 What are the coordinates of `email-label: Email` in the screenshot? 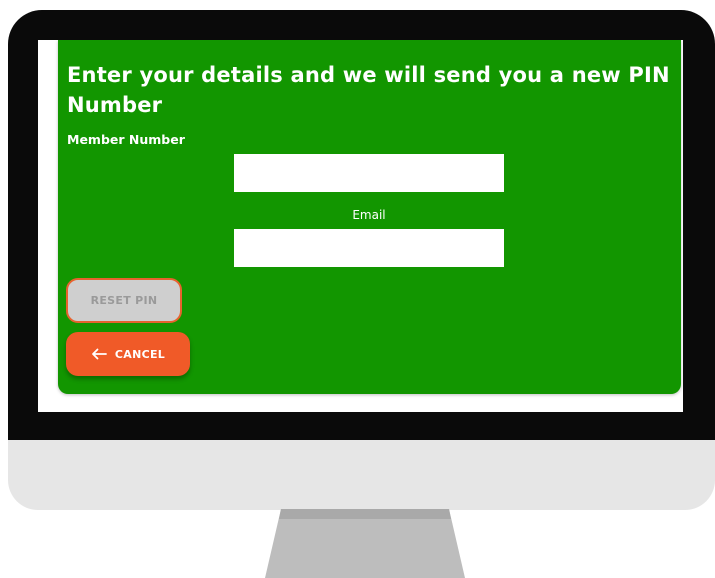 It's located at (369, 215).